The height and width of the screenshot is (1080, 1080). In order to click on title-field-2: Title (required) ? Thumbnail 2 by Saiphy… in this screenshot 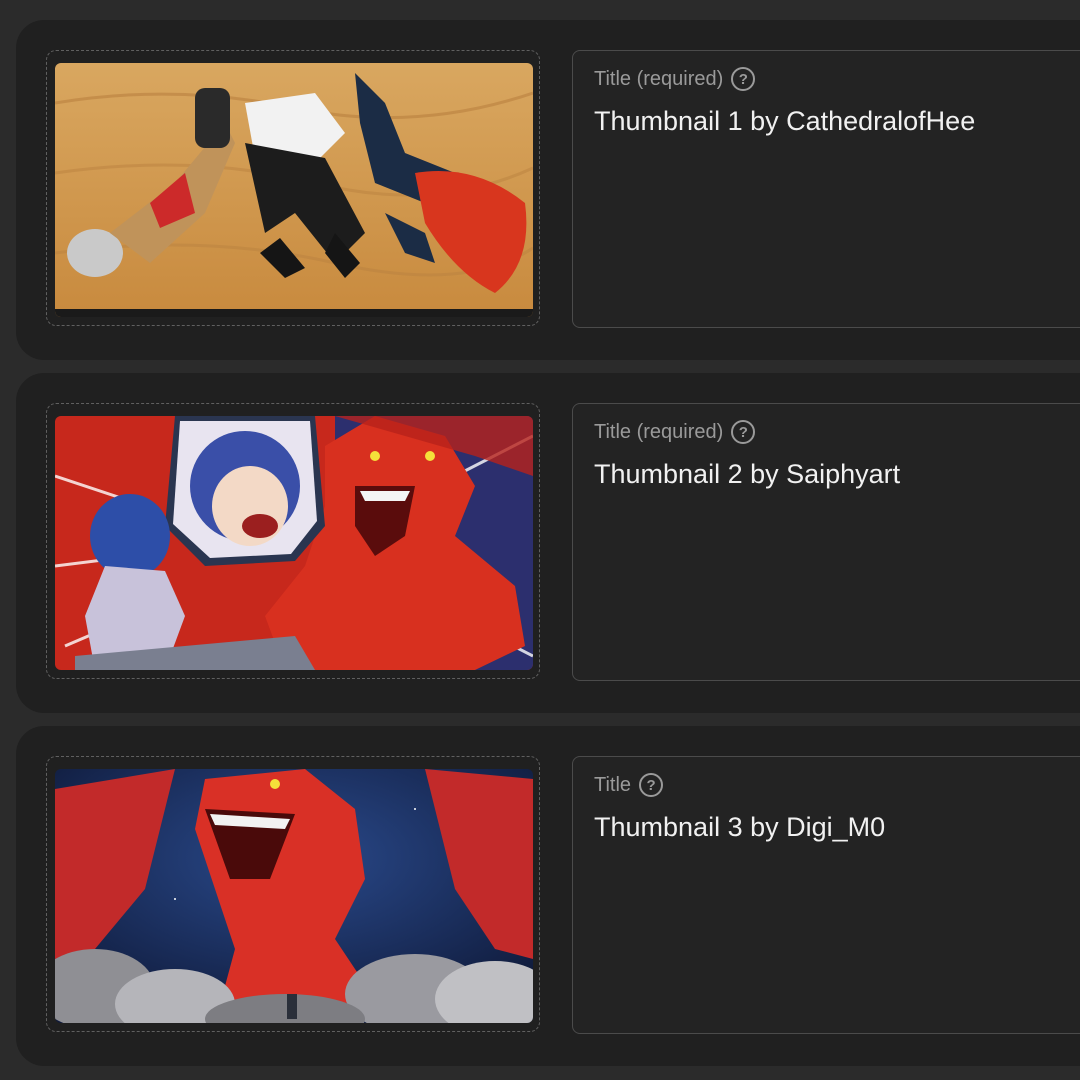, I will do `click(826, 542)`.